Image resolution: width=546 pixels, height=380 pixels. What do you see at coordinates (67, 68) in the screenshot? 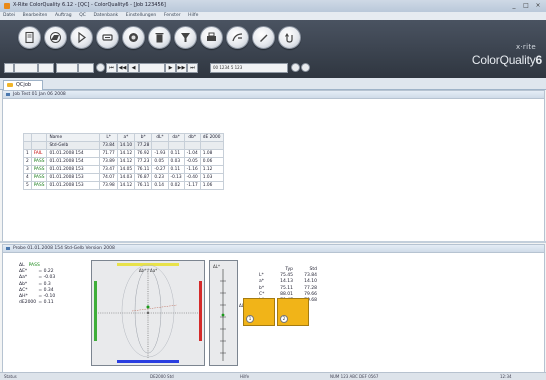
I see `option-select` at bounding box center [67, 68].